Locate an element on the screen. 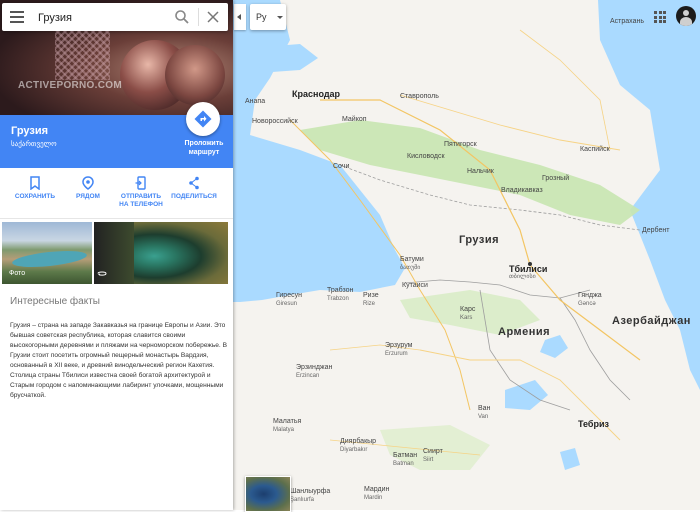 The width and height of the screenshot is (700, 512). city-mardin: Мардин Mardin is located at coordinates (376, 494).